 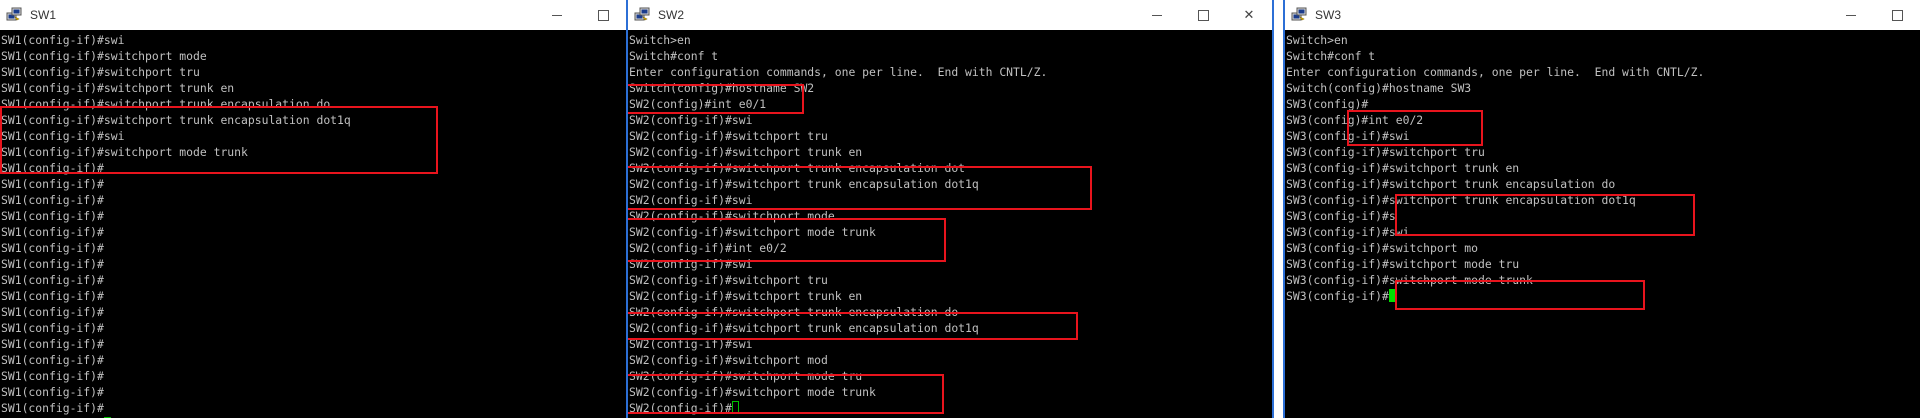 What do you see at coordinates (313, 72) in the screenshot?
I see `terminal-line: SW1(config-if)#switchport tru` at bounding box center [313, 72].